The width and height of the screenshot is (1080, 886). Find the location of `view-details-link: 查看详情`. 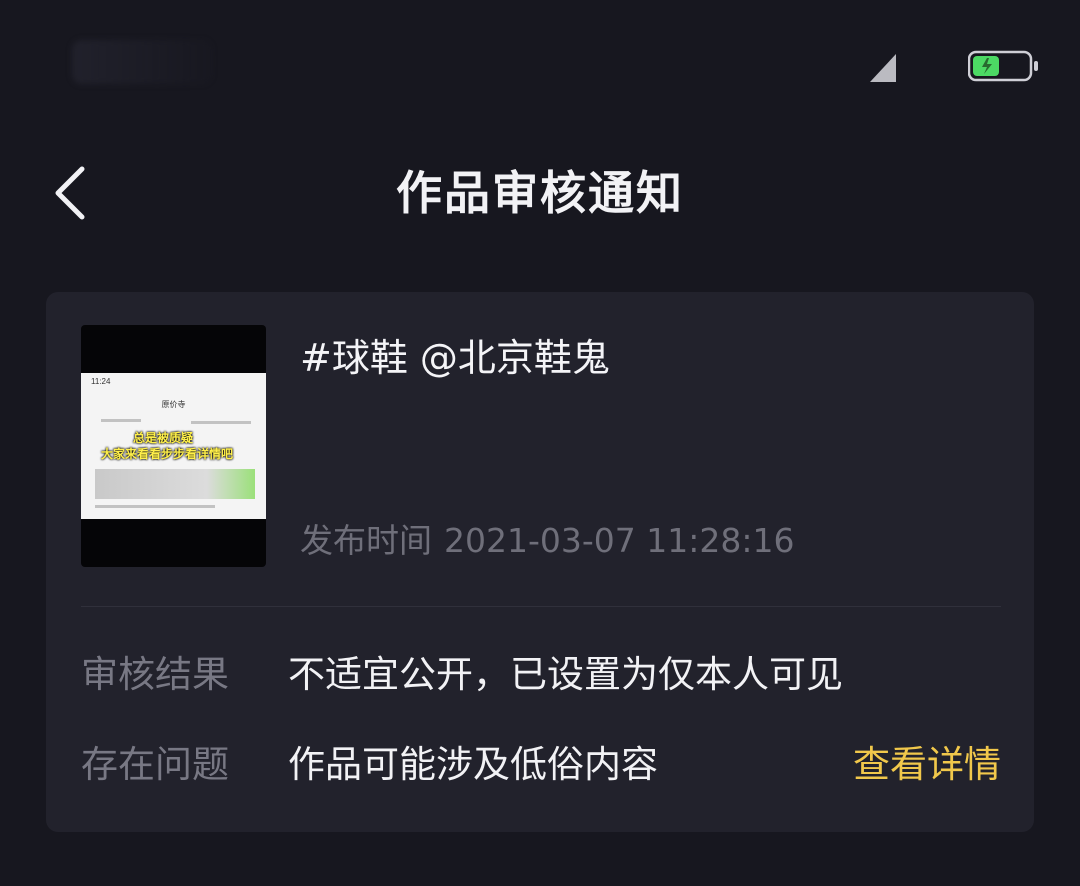

view-details-link: 查看详情 is located at coordinates (927, 765).